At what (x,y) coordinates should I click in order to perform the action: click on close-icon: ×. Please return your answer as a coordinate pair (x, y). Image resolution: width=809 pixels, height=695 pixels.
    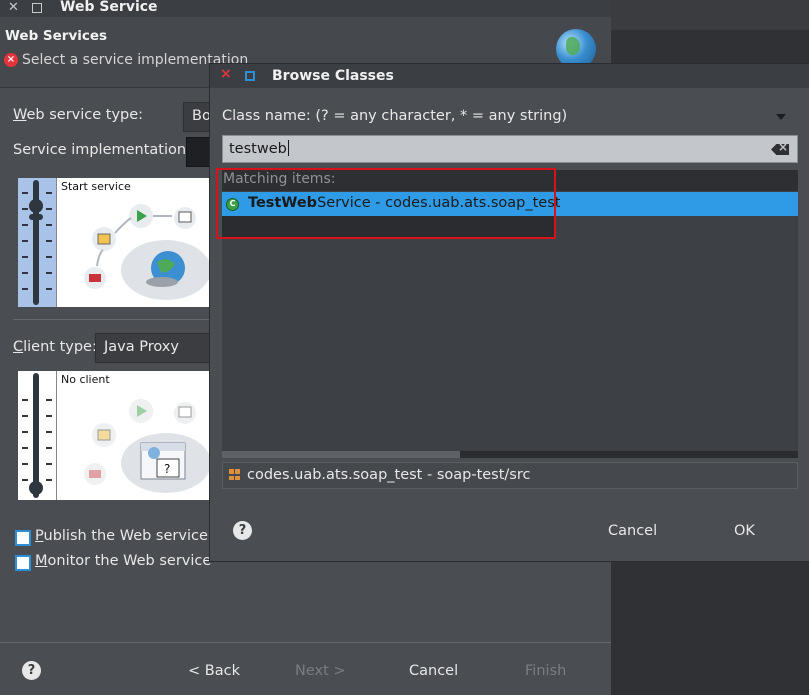
    Looking at the image, I should click on (226, 74).